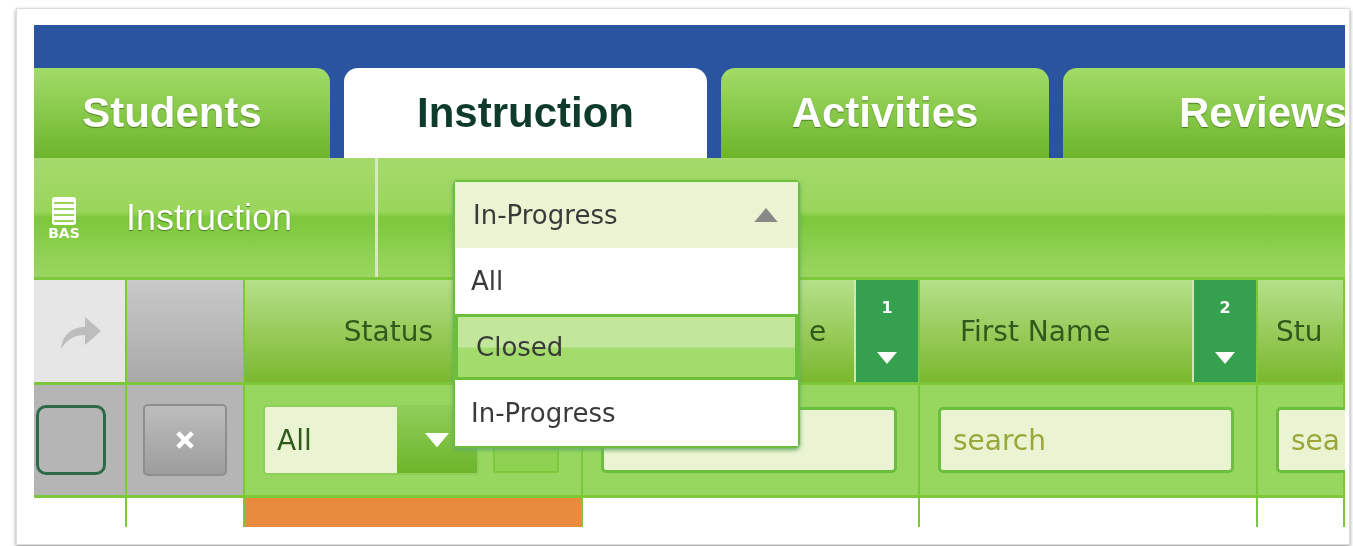  Describe the element at coordinates (1035, 331) in the screenshot. I see `column-label: First Name` at that location.